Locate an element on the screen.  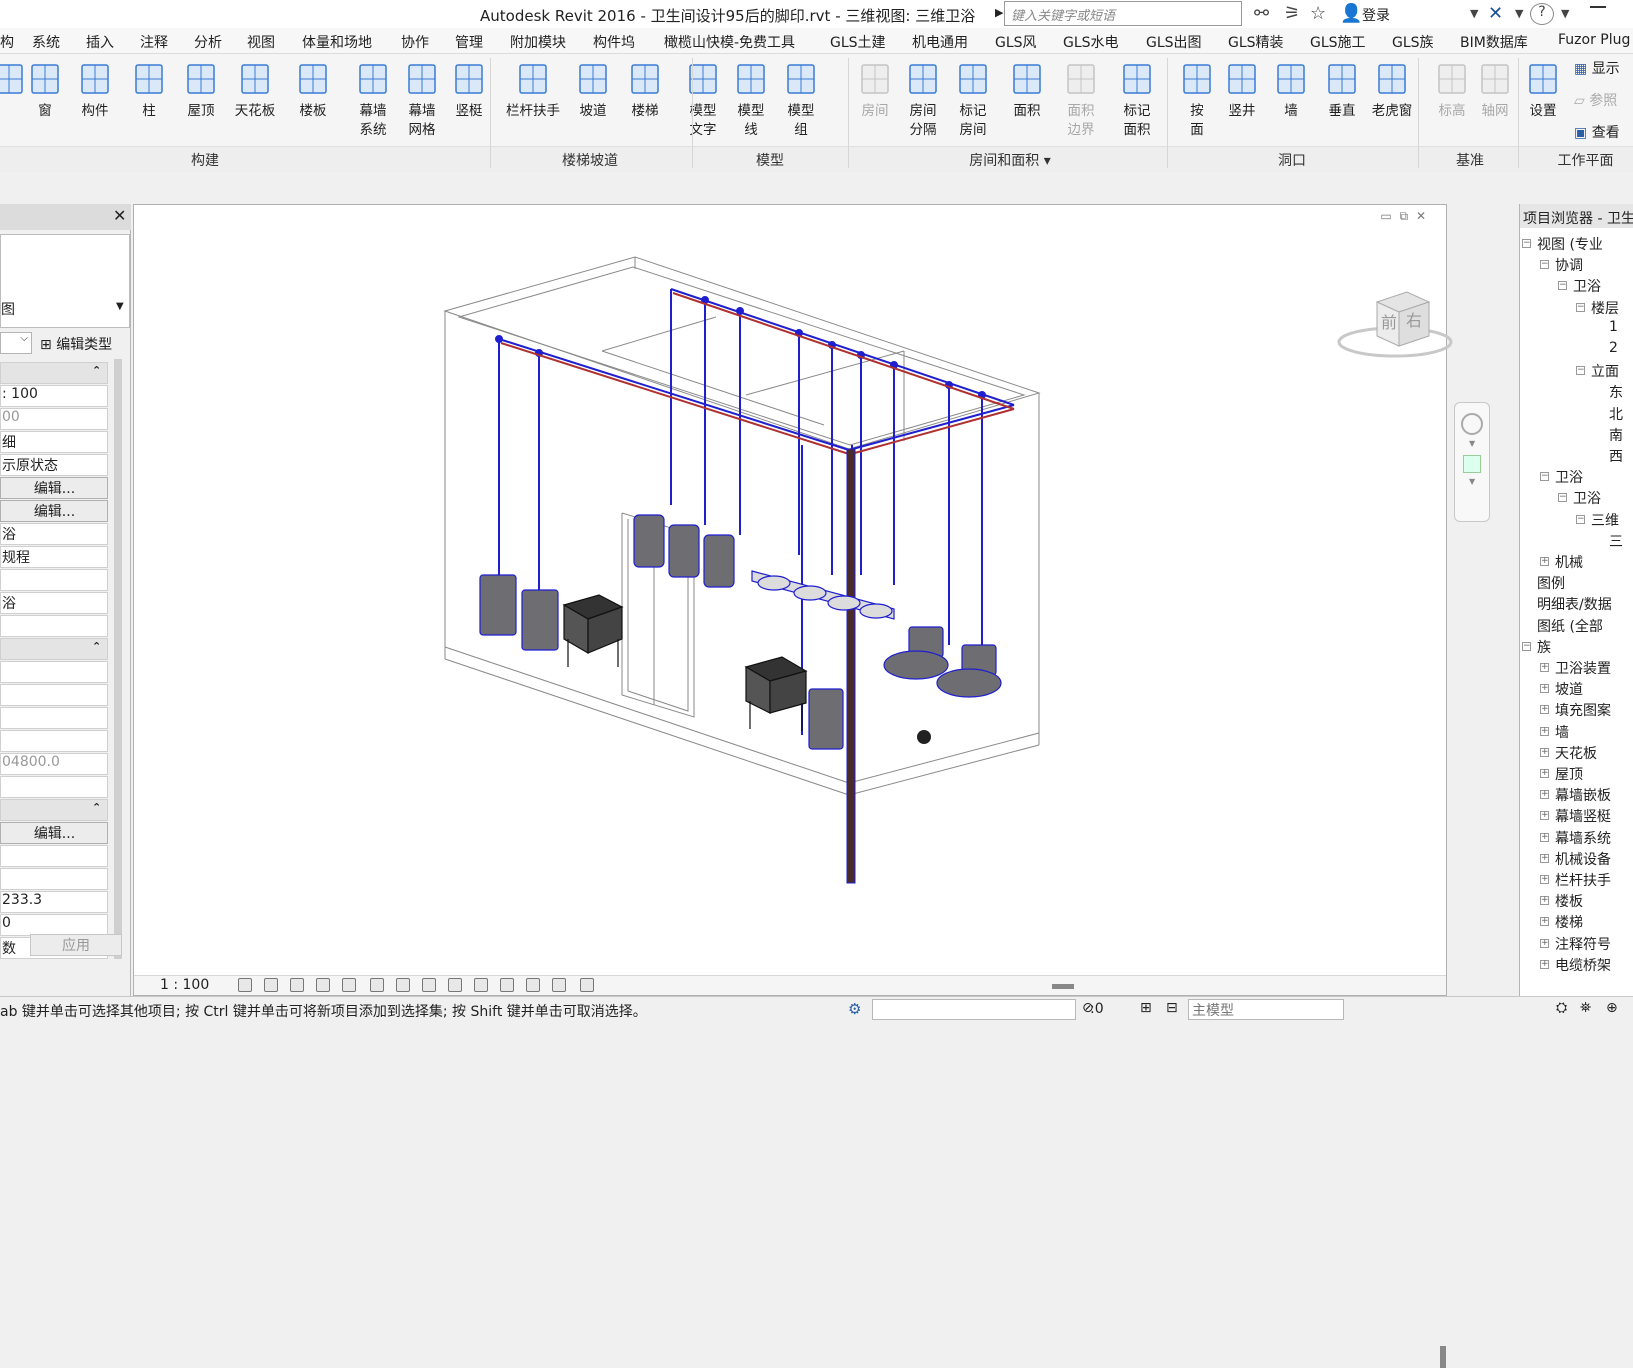
tab-analyze: 分析 is located at coordinates (208, 42).